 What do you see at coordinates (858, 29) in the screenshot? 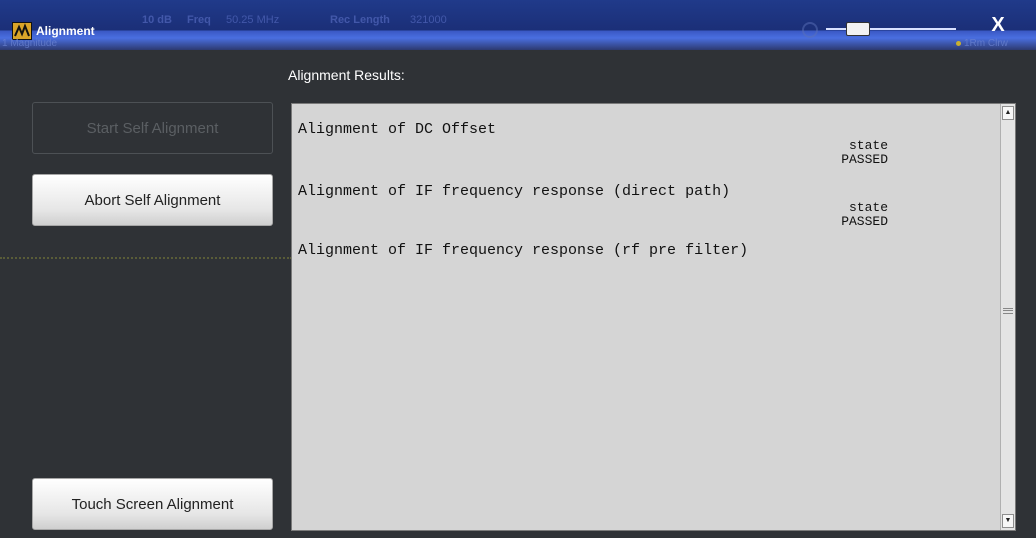
I see `transparency-slider-thumb` at bounding box center [858, 29].